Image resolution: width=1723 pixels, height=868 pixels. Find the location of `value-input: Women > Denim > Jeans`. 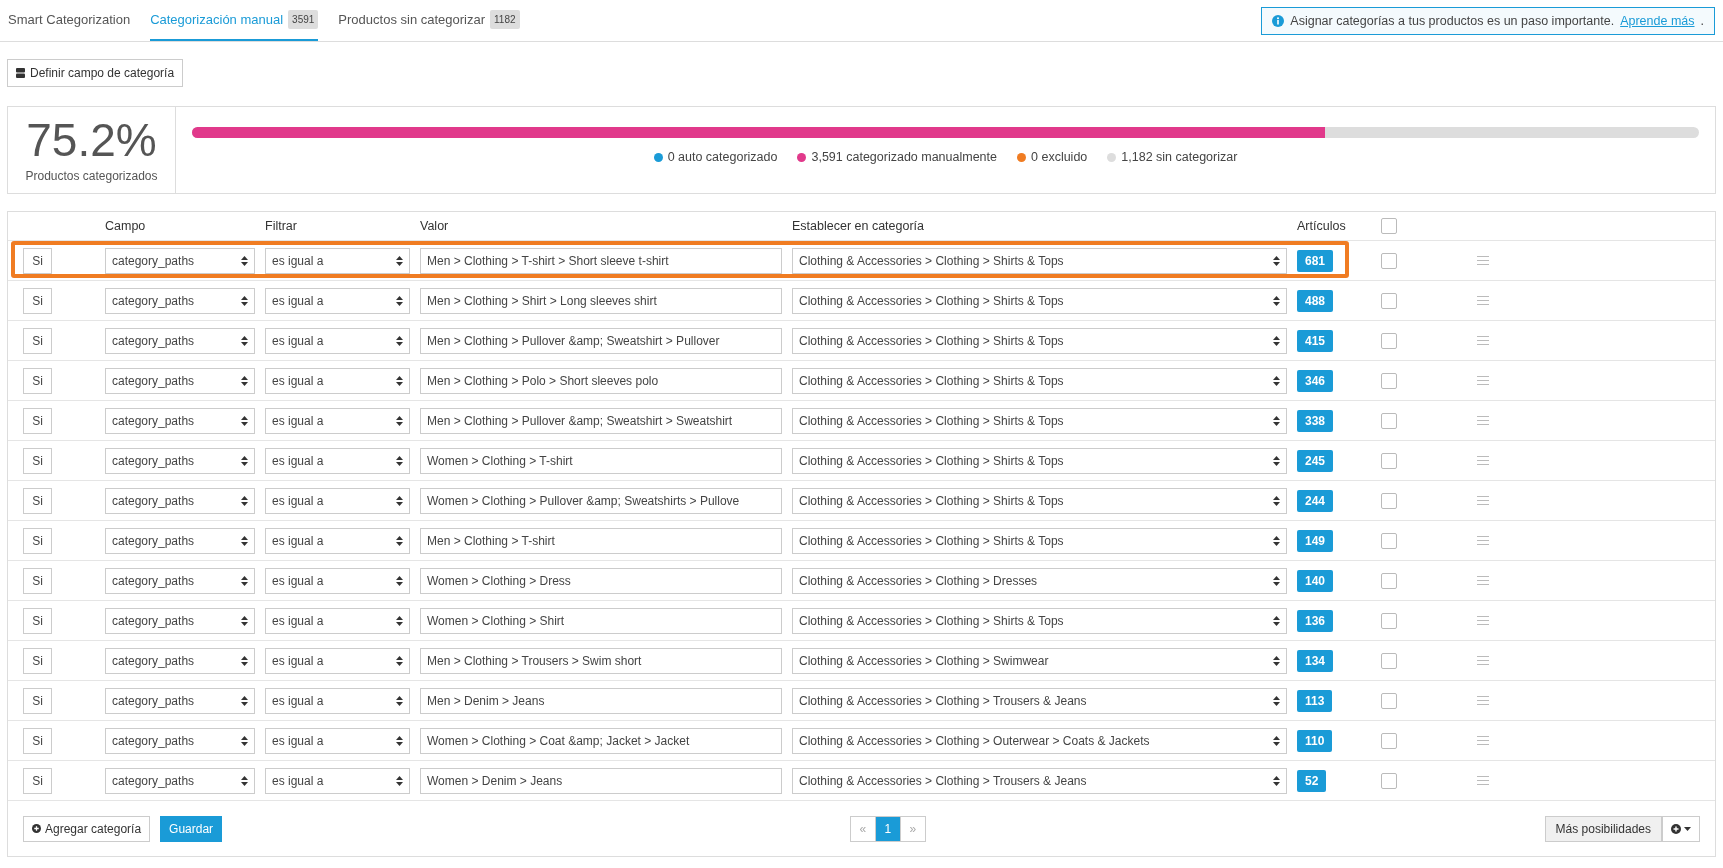

value-input: Women > Denim > Jeans is located at coordinates (601, 780).